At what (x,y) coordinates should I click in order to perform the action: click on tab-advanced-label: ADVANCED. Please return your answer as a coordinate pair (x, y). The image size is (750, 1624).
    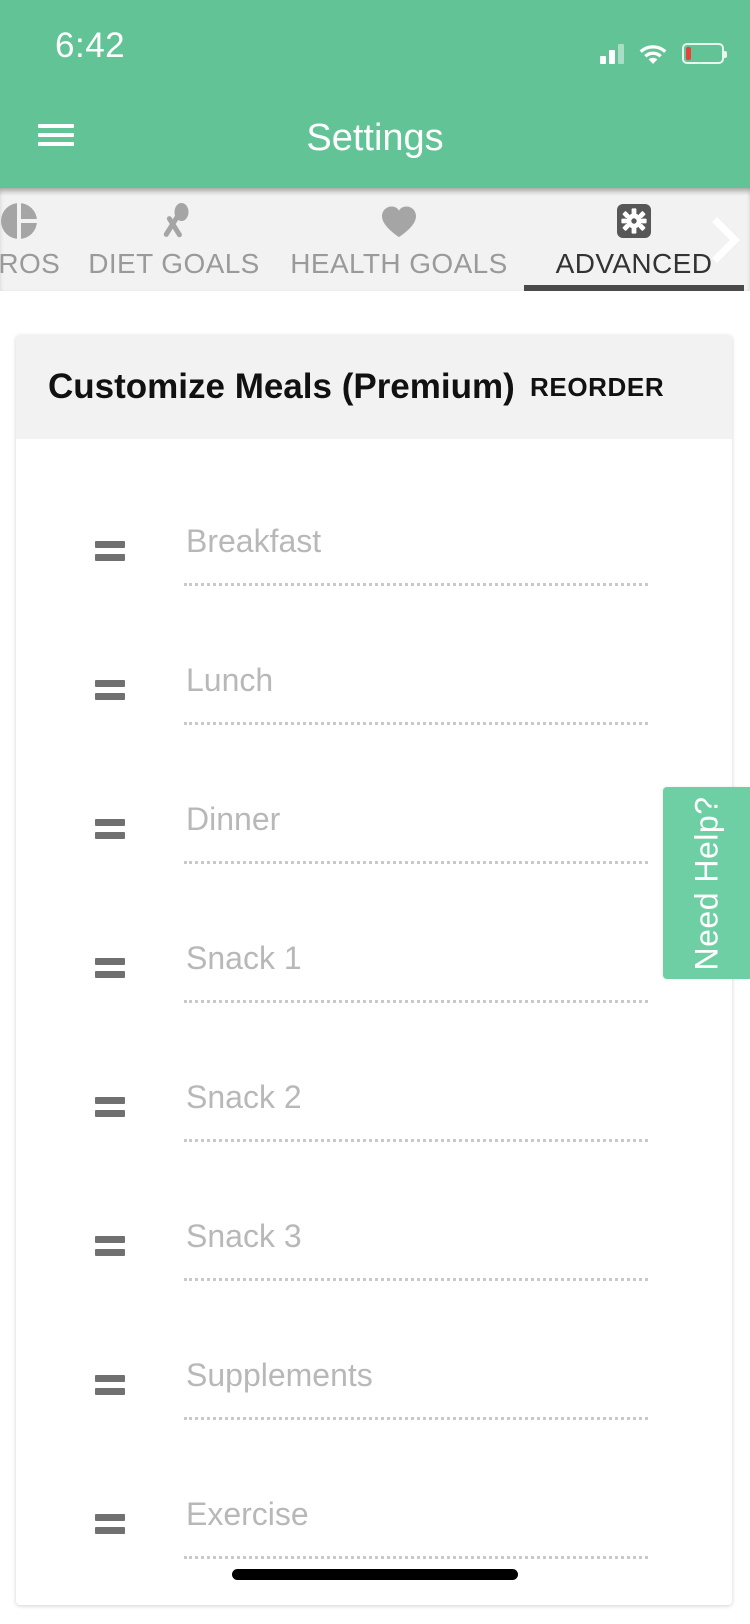
    Looking at the image, I should click on (634, 263).